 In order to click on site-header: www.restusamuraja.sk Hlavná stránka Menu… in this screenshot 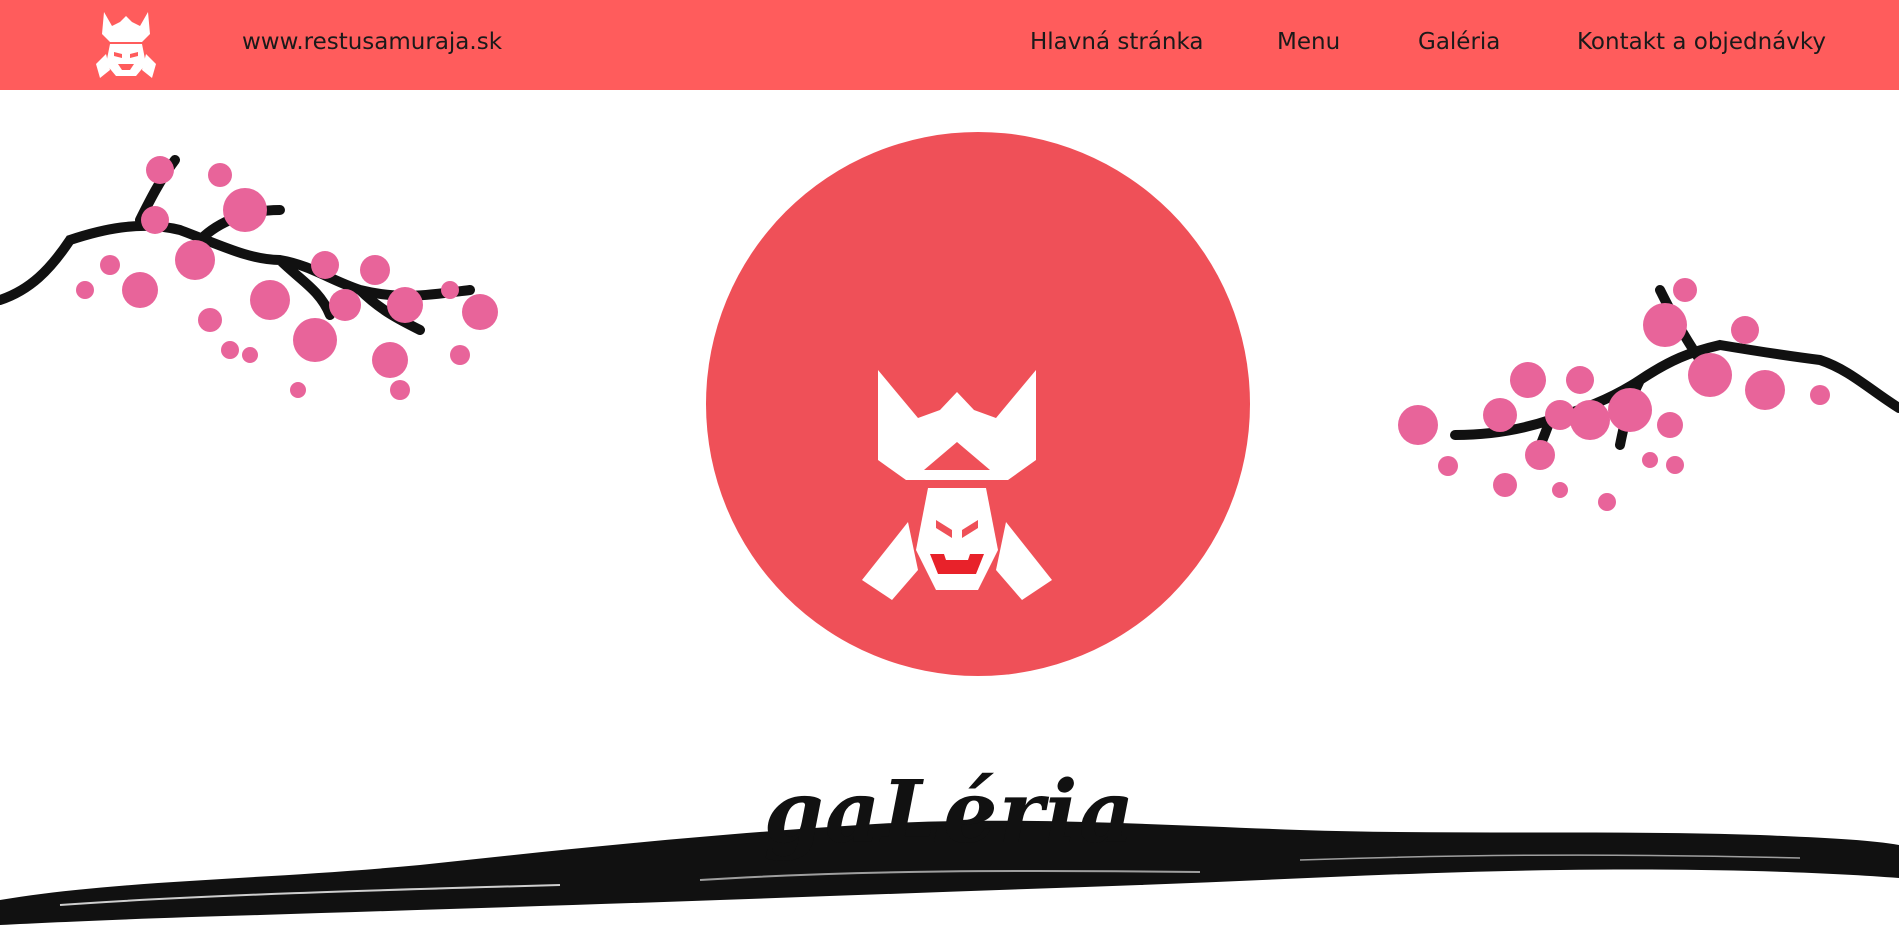, I will do `click(949, 45)`.